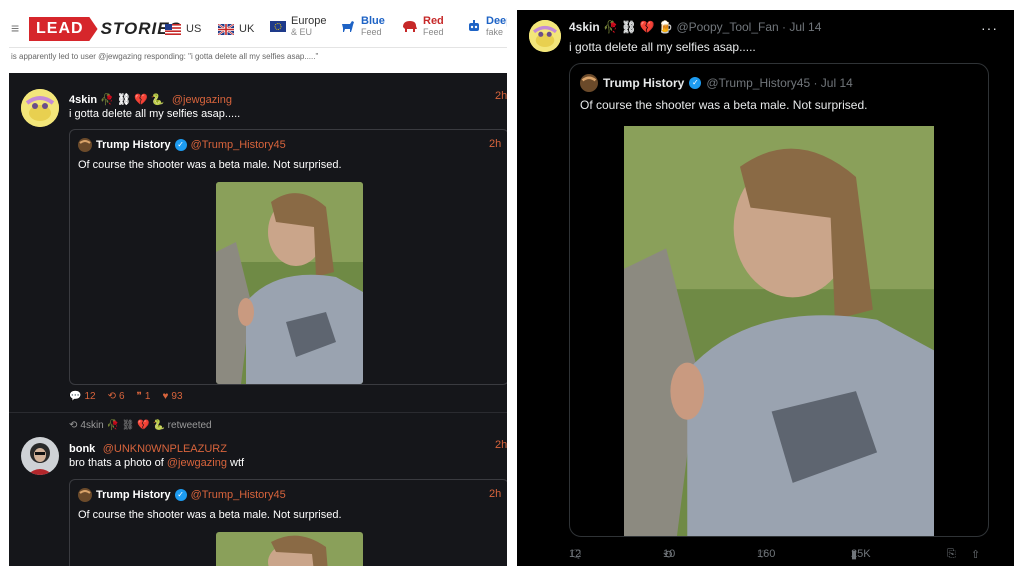  I want to click on robot-icon, so click(474, 25).